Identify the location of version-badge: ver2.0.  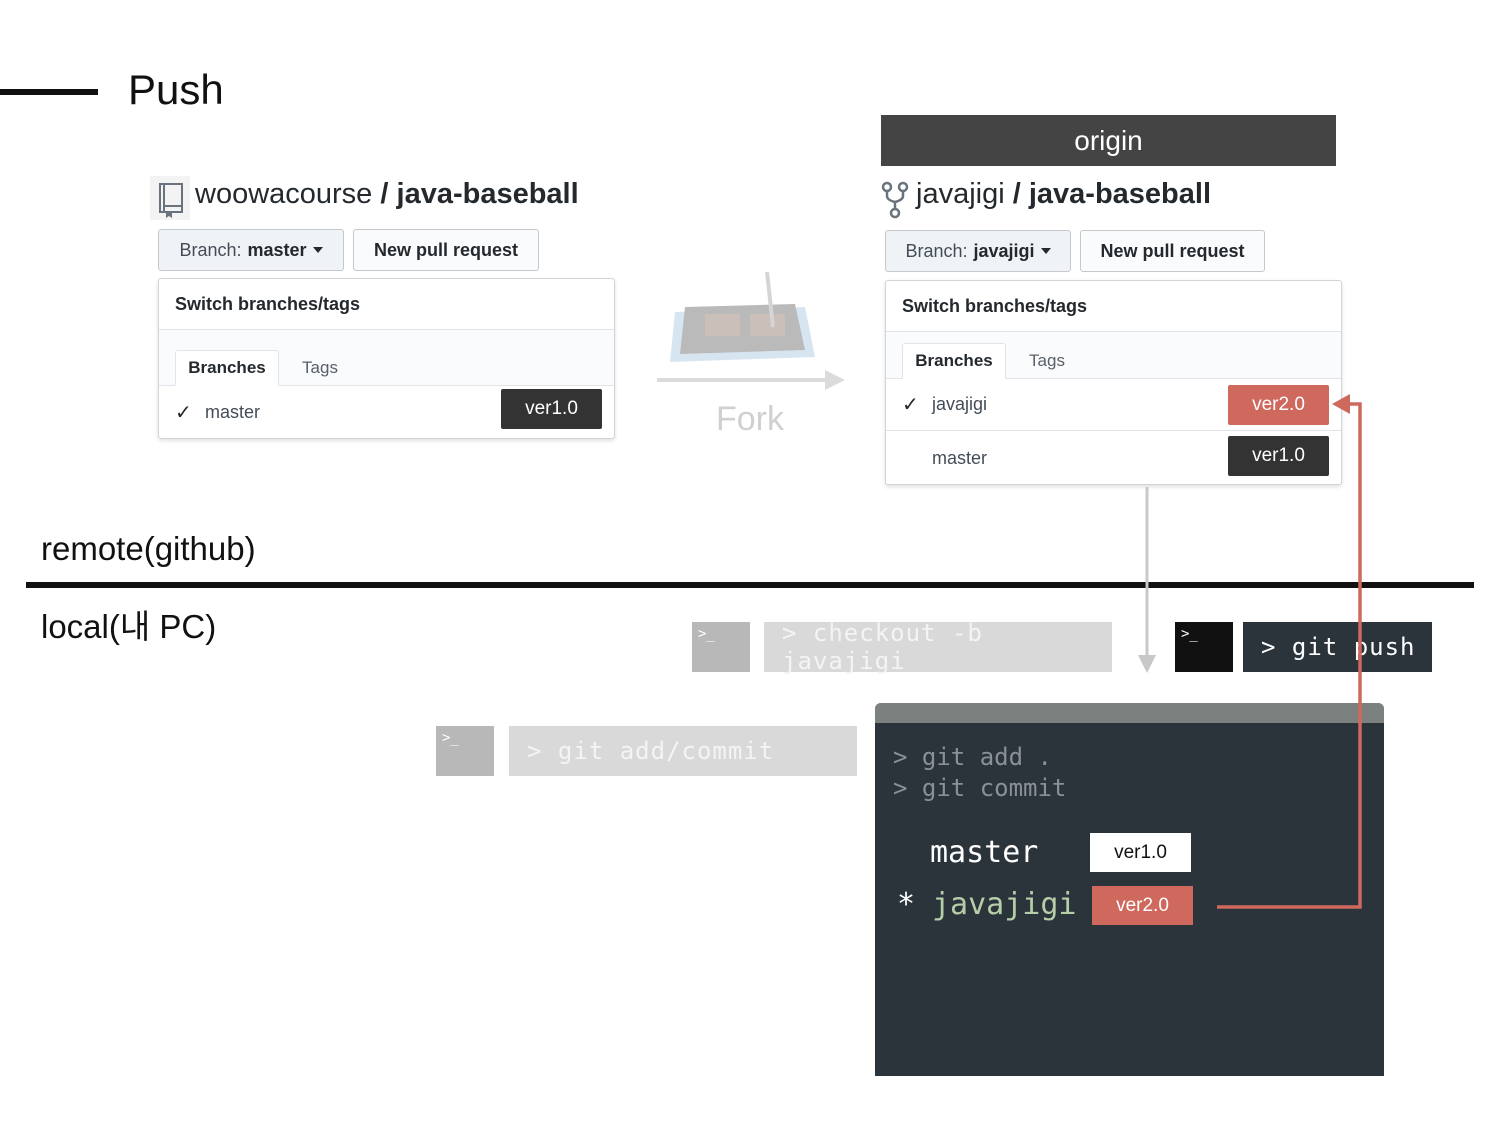
(1142, 905).